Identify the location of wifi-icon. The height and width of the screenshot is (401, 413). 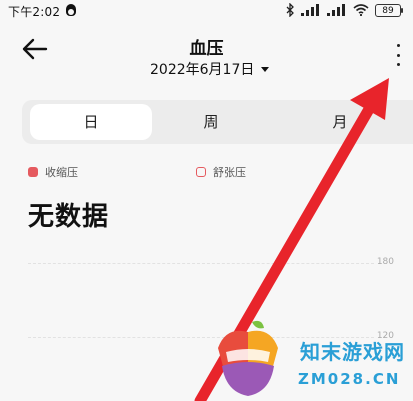
(361, 10).